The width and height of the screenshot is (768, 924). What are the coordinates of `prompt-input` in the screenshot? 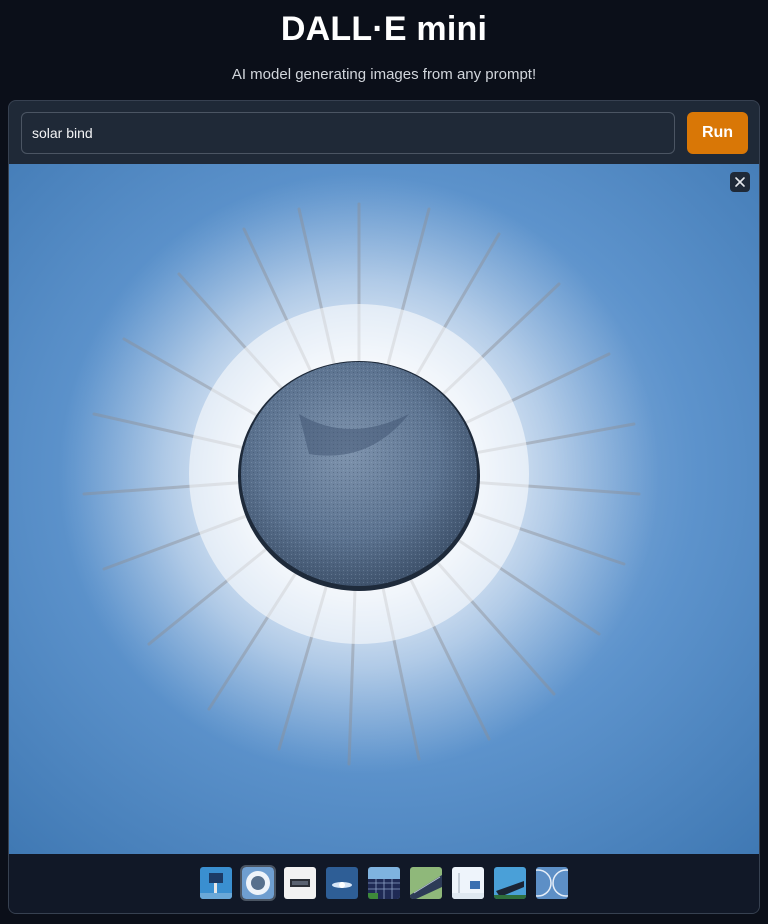 It's located at (348, 133).